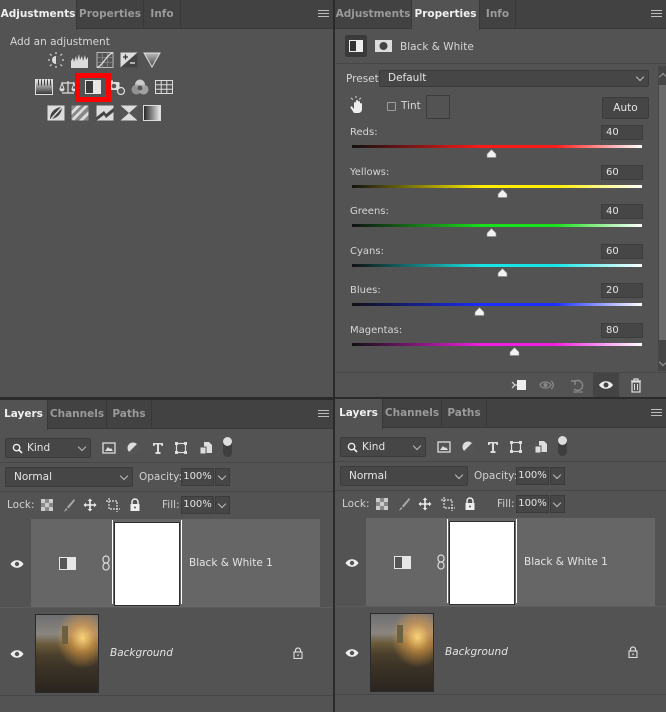 This screenshot has height=712, width=666. What do you see at coordinates (373, 14) in the screenshot?
I see `tab-adjustments: Adjustments` at bounding box center [373, 14].